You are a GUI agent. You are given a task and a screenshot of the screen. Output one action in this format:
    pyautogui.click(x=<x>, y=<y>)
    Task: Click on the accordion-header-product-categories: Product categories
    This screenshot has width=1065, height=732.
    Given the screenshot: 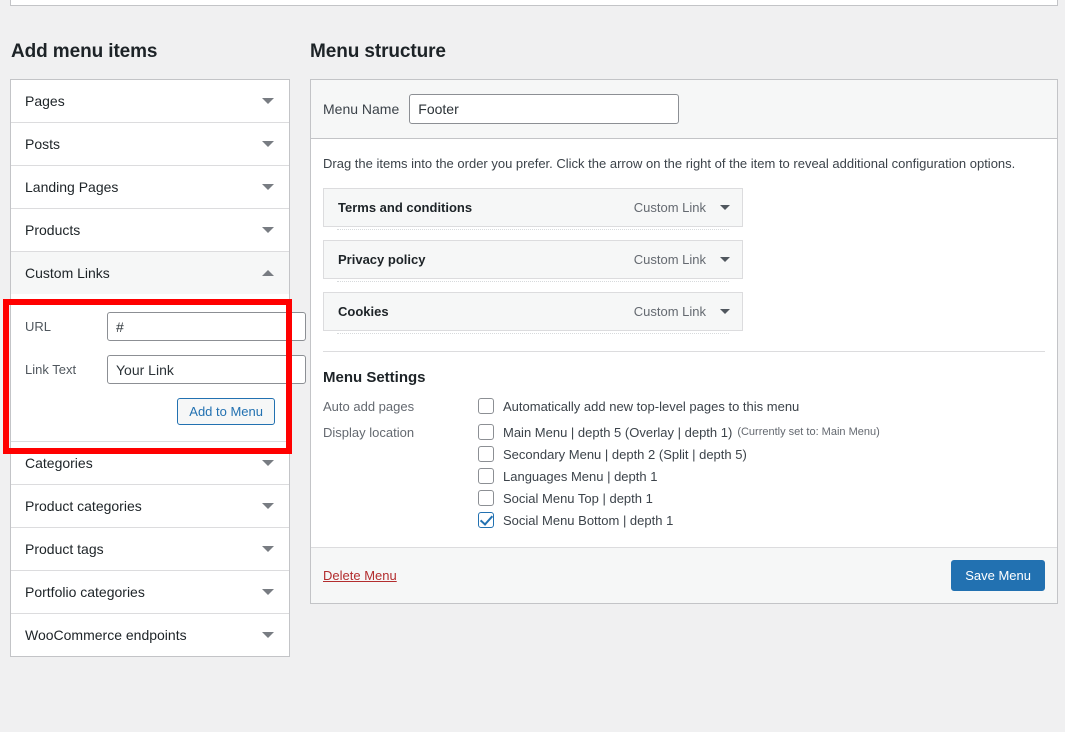 What is the action you would take?
    pyautogui.click(x=150, y=506)
    